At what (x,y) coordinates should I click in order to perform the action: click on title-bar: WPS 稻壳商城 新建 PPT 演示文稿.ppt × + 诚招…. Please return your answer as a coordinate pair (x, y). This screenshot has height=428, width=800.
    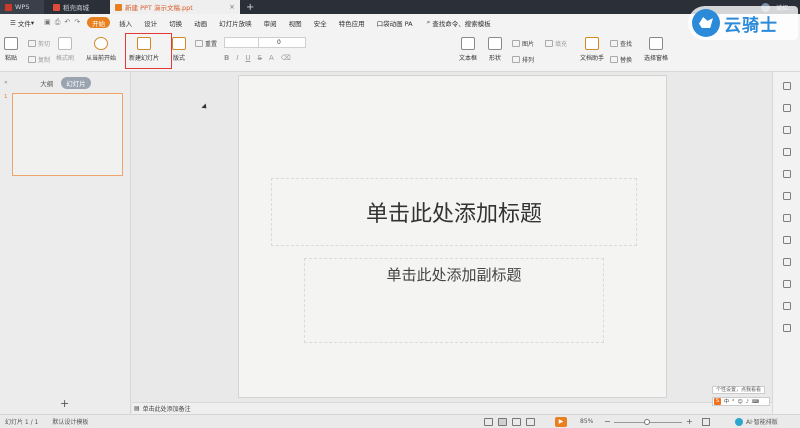
    Looking at the image, I should click on (400, 7).